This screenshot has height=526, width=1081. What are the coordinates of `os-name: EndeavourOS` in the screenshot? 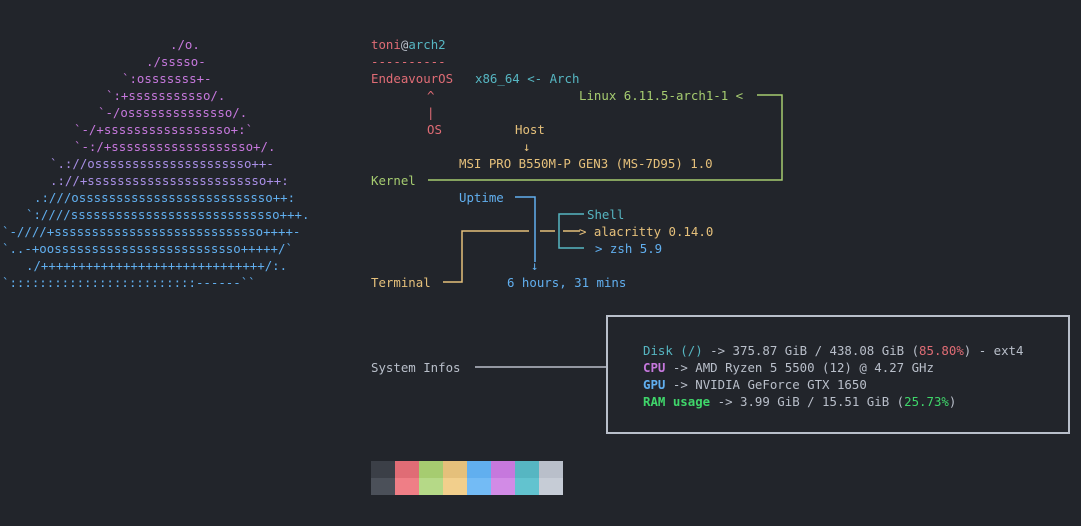 It's located at (412, 78).